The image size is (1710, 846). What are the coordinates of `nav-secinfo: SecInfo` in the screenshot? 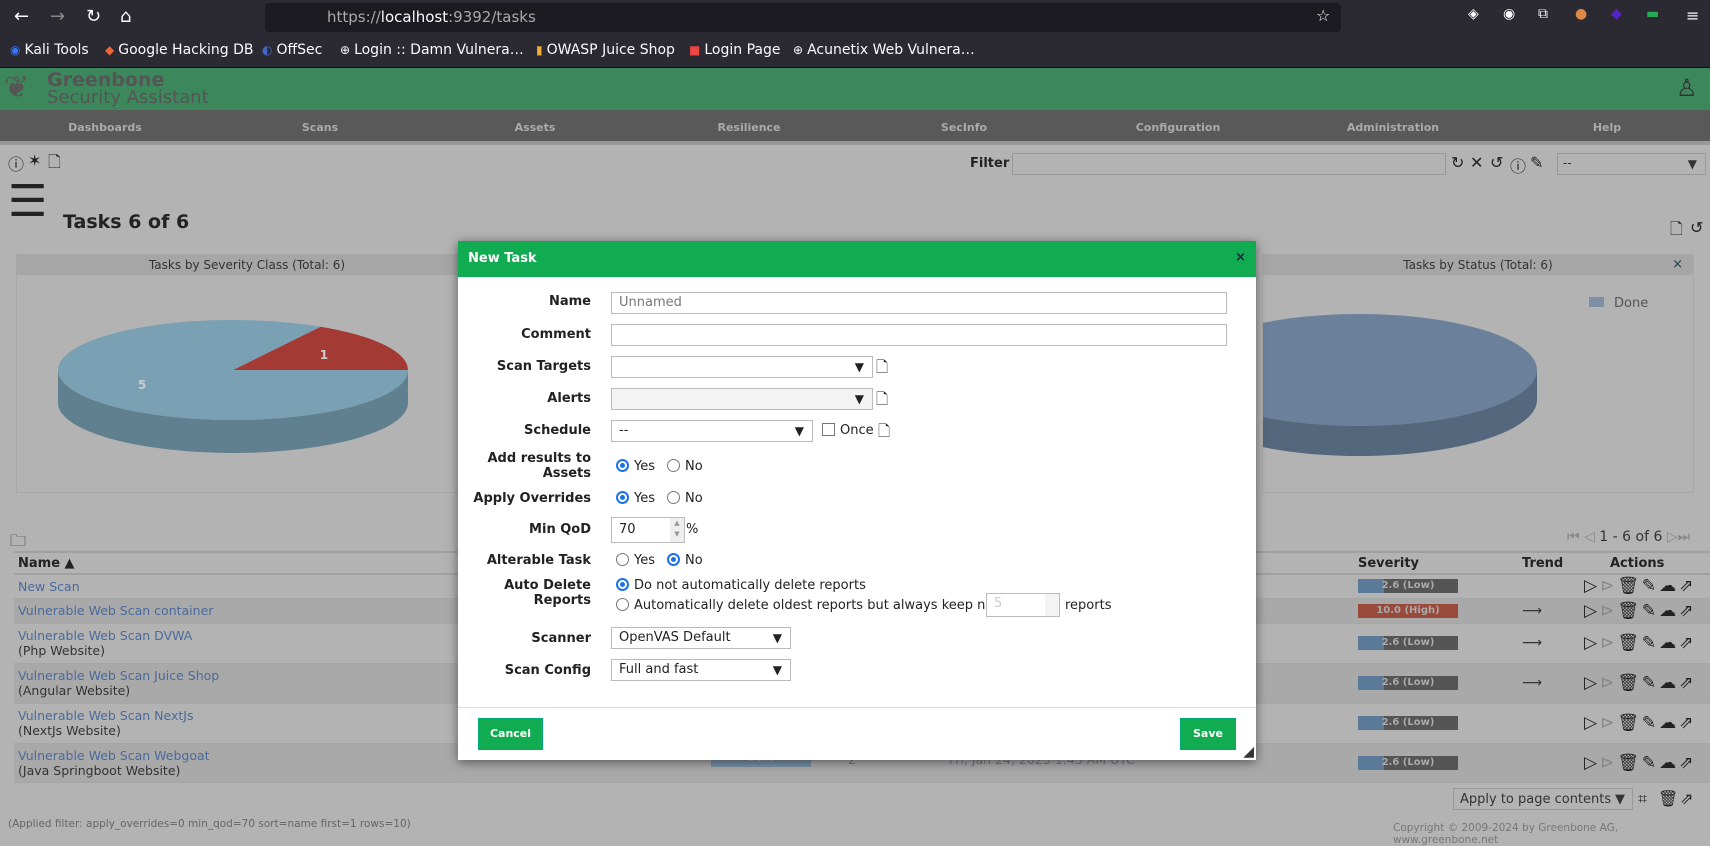 It's located at (964, 127).